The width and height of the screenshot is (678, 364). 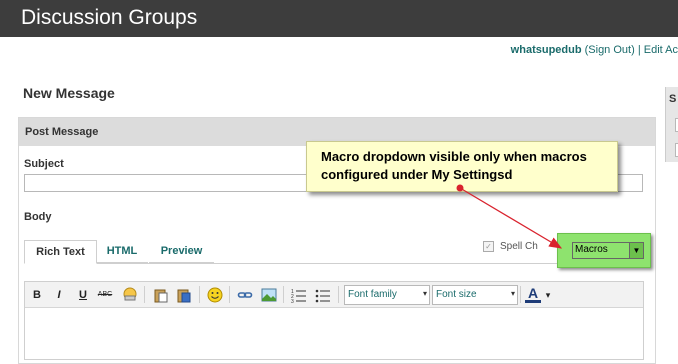 What do you see at coordinates (372, 294) in the screenshot?
I see `font-family-value: Font family` at bounding box center [372, 294].